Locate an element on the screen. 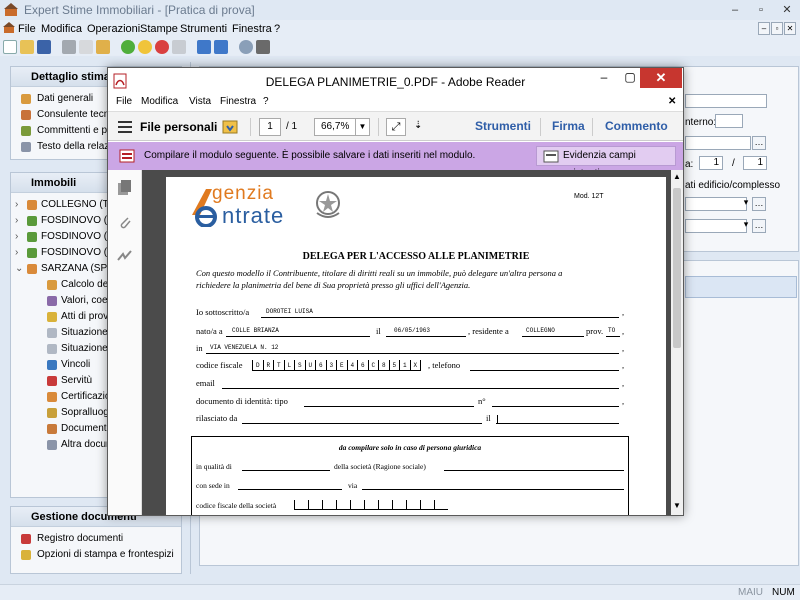  menu-operazioni: Operazioni is located at coordinates (113, 29).